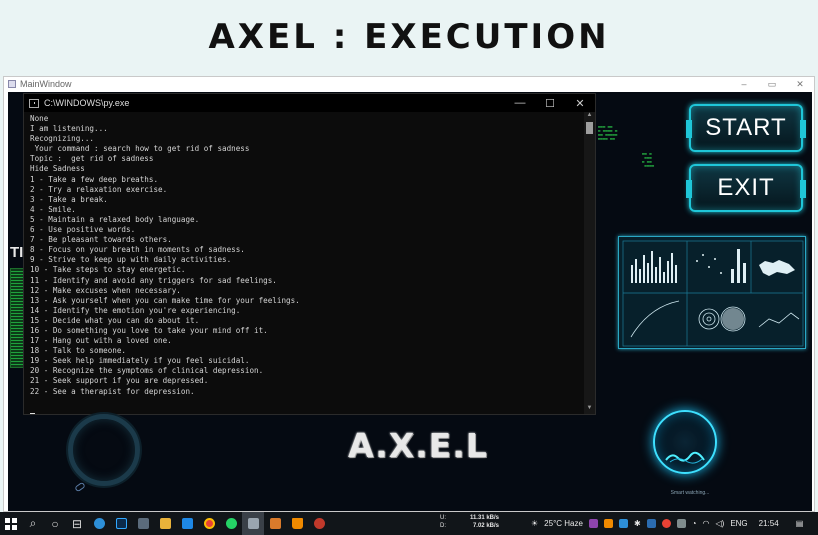 This screenshot has height=535, width=818. Describe the element at coordinates (92, 159) in the screenshot. I see `console-line: Topic : get rid of sadness` at that location.